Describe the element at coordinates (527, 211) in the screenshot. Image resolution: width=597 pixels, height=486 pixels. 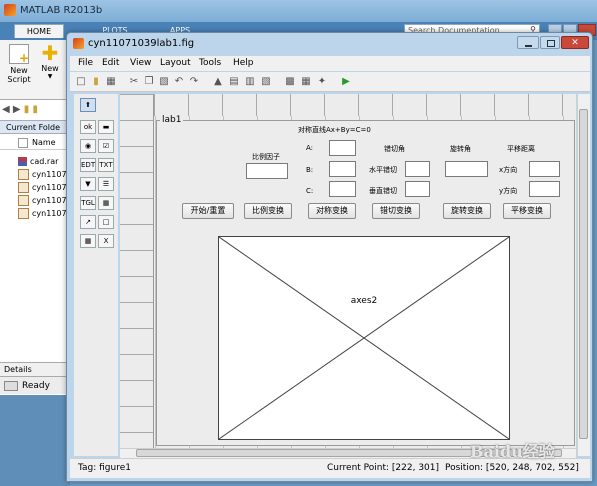
I see `translate-transform-button: 平移变换` at that location.